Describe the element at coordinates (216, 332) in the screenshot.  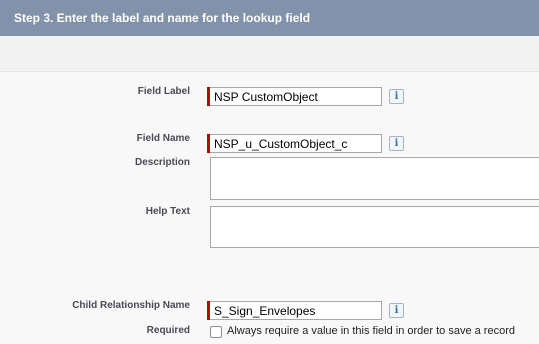
I see `required-checkbox` at that location.